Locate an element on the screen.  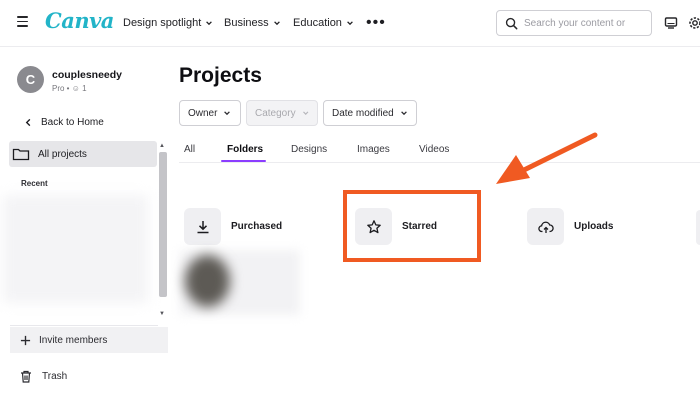
nav-label: Education is located at coordinates (317, 23).